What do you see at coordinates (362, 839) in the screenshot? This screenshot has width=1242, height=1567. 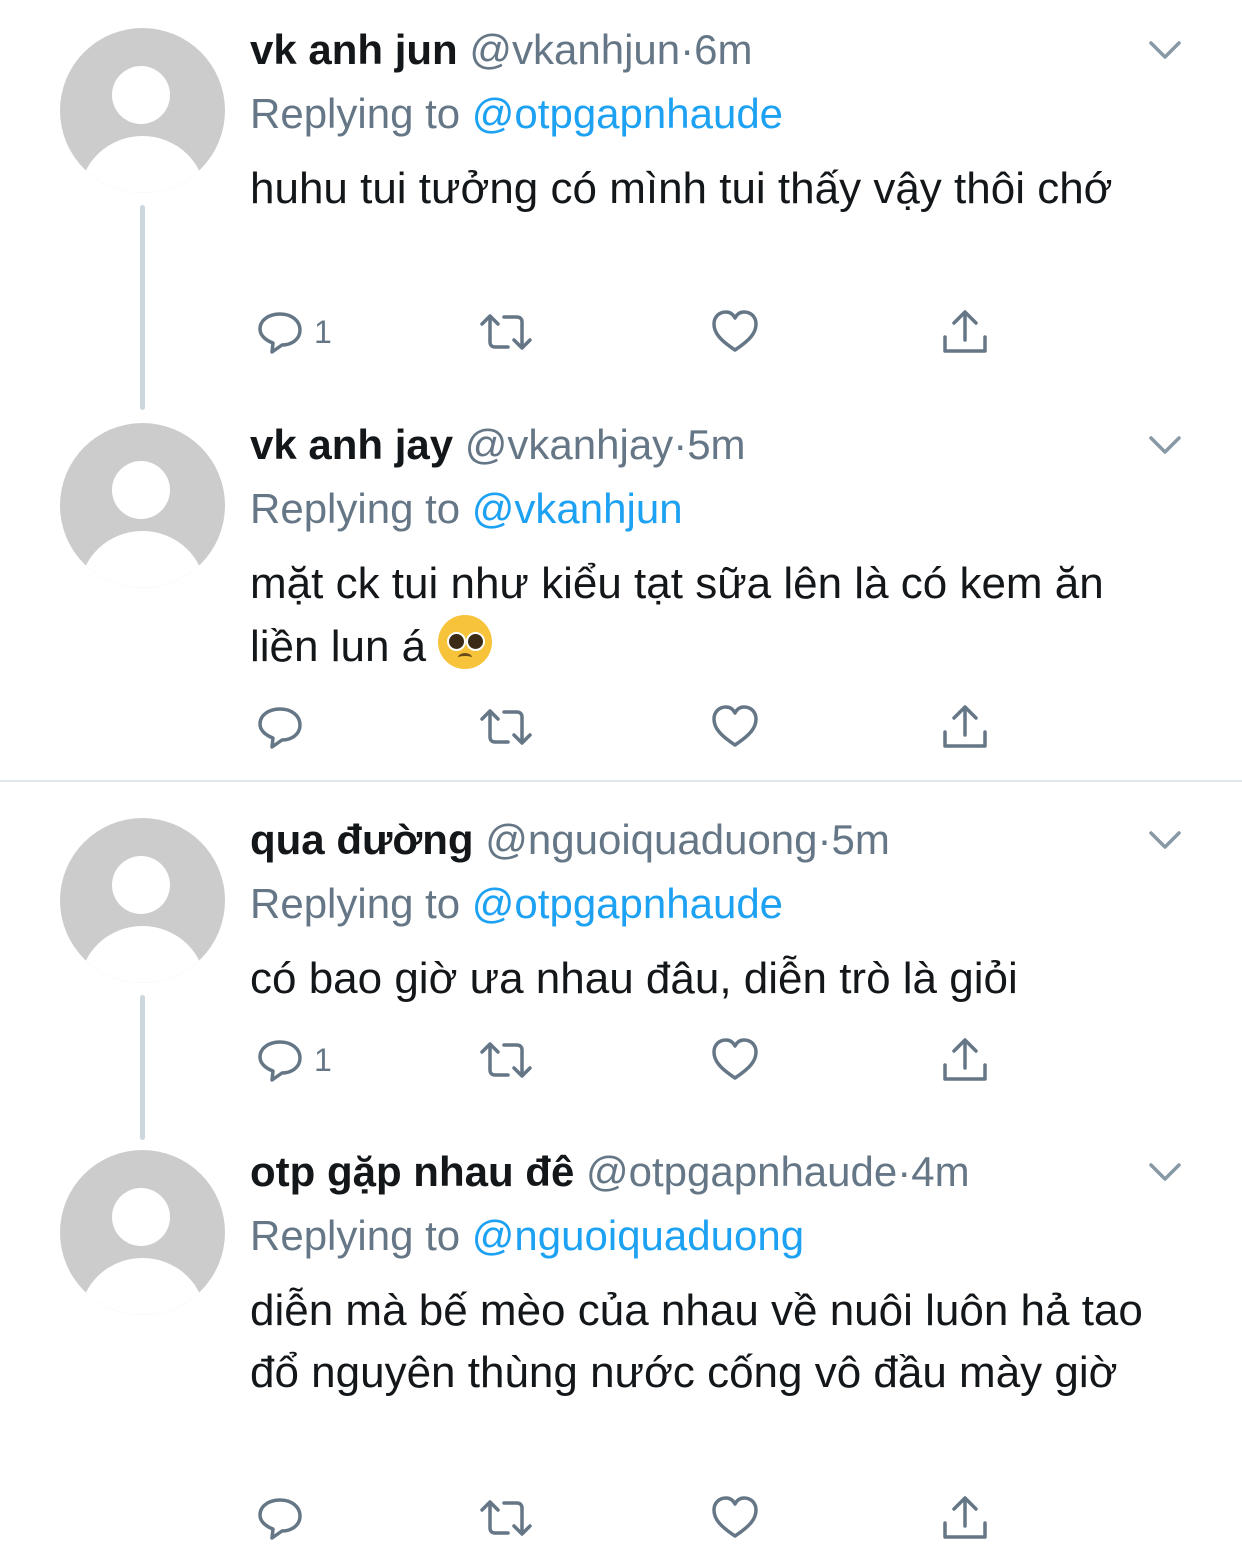 I see `display-name: qua đường` at bounding box center [362, 839].